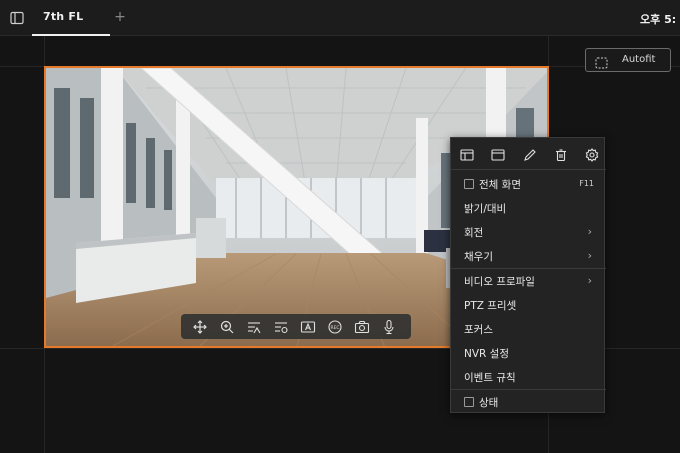 This screenshot has width=680, height=453. Describe the element at coordinates (120, 17) in the screenshot. I see `add-tab-button: +` at that location.